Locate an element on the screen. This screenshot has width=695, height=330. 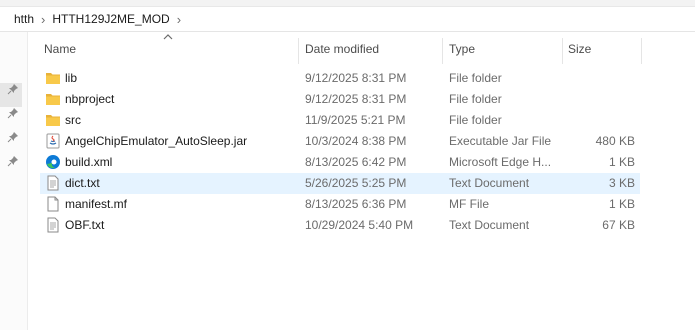
column-header-size: Size is located at coordinates (579, 49).